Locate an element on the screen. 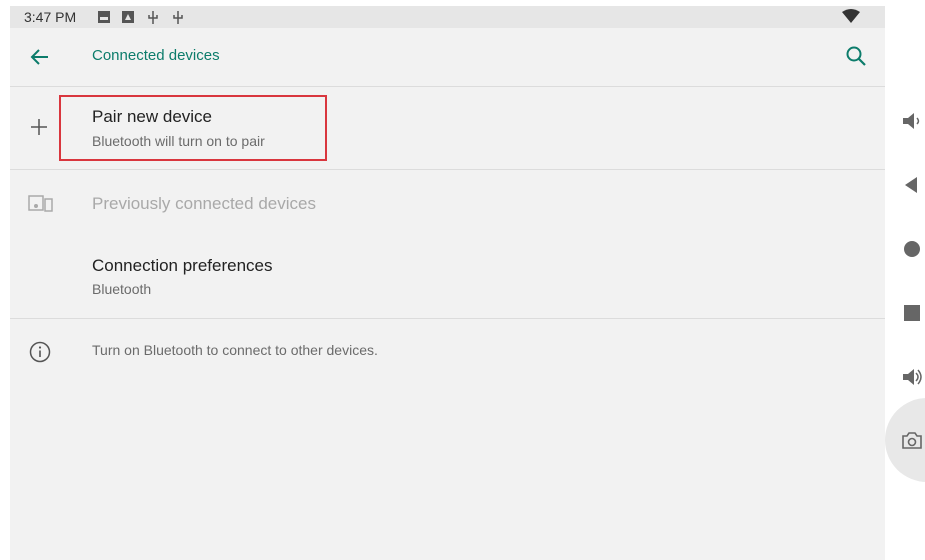  home-icon is located at coordinates (912, 249).